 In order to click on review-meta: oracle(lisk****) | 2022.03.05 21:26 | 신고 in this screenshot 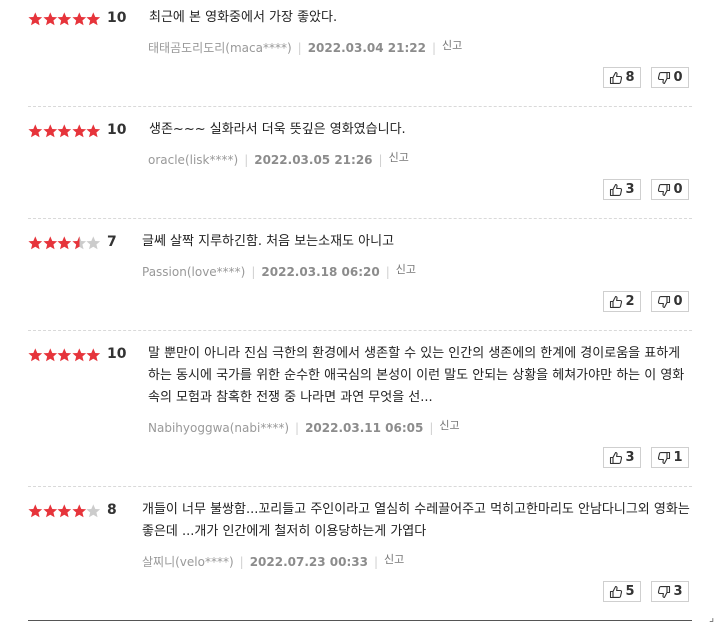, I will do `click(278, 159)`.